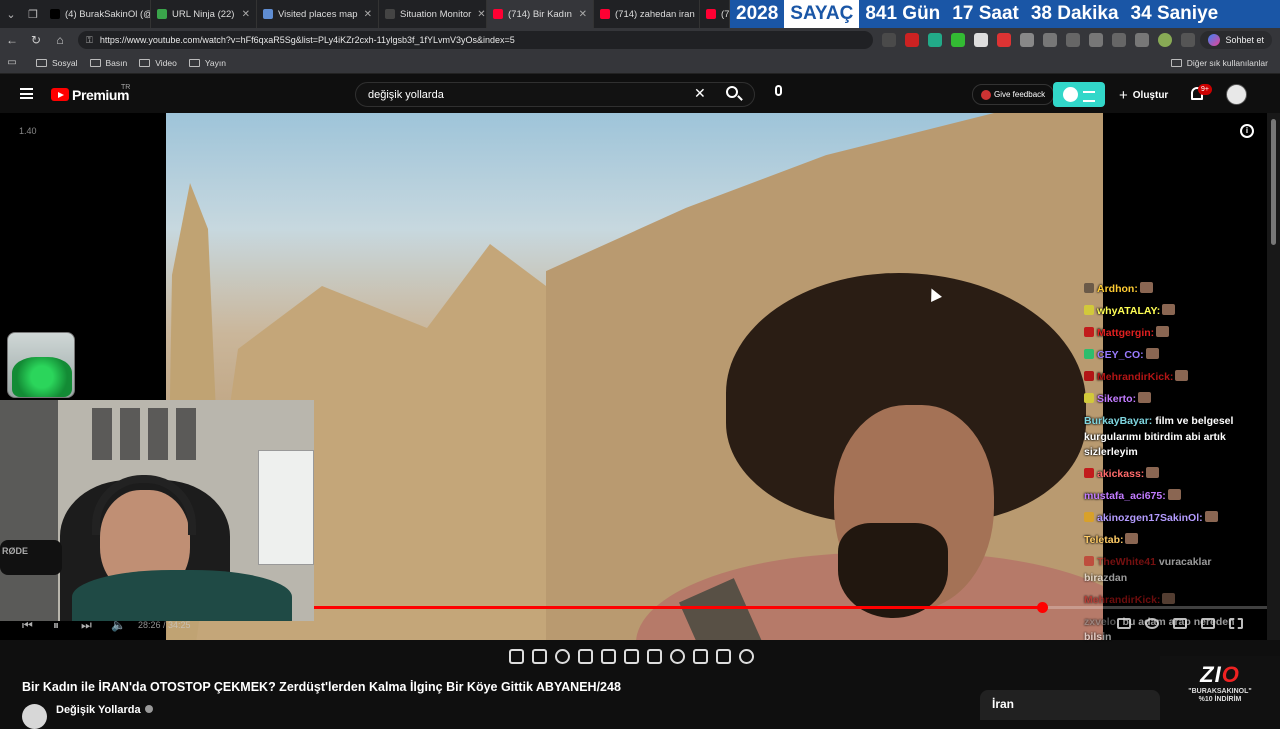 Image resolution: width=1280 pixels, height=729 pixels. Describe the element at coordinates (1126, 333) in the screenshot. I see `chat-username: Mattgergin:` at that location.